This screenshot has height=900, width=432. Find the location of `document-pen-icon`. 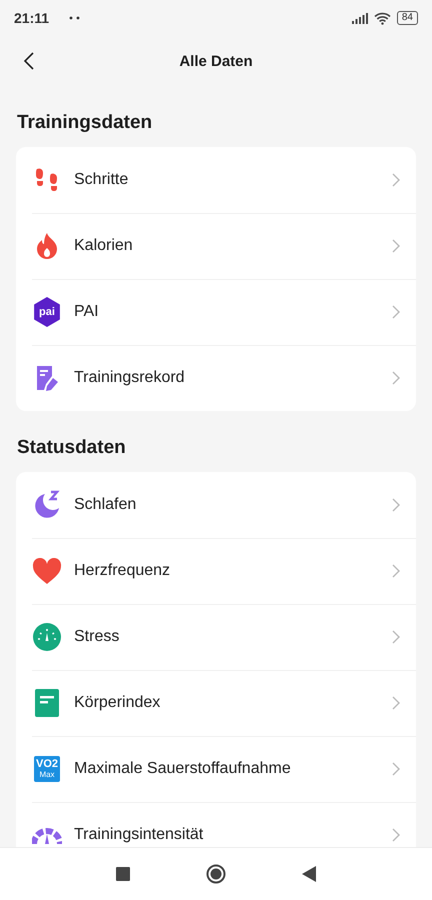

document-pen-icon is located at coordinates (47, 378).